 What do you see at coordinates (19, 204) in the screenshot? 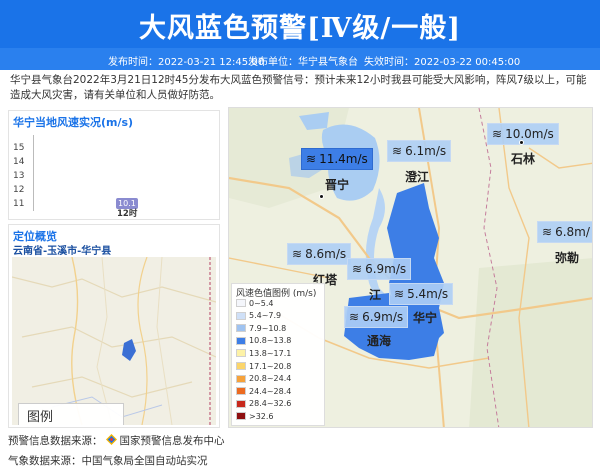
I see `y-tick-label: 11` at bounding box center [19, 204].